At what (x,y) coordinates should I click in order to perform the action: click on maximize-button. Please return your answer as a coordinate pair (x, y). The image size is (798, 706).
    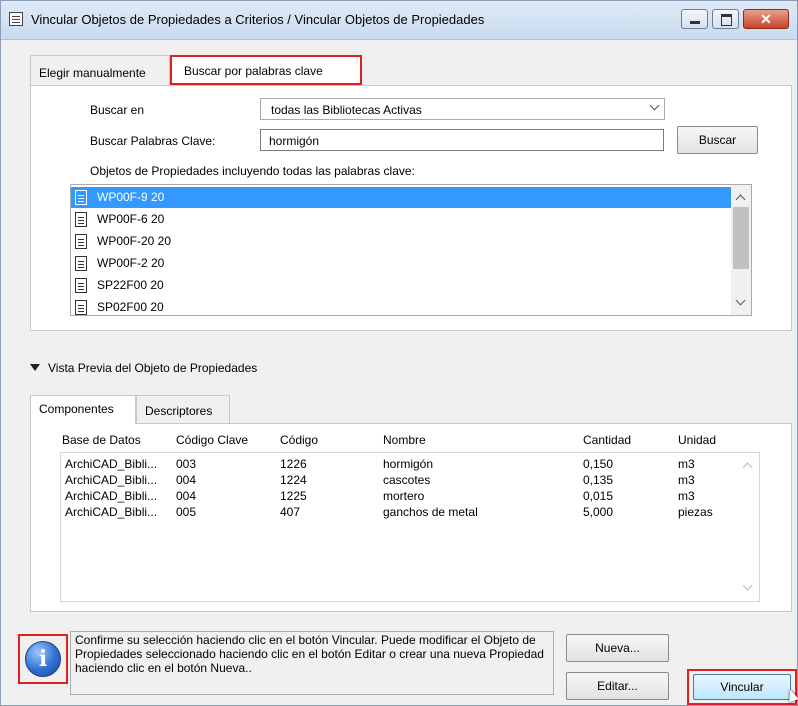
    Looking at the image, I should click on (725, 19).